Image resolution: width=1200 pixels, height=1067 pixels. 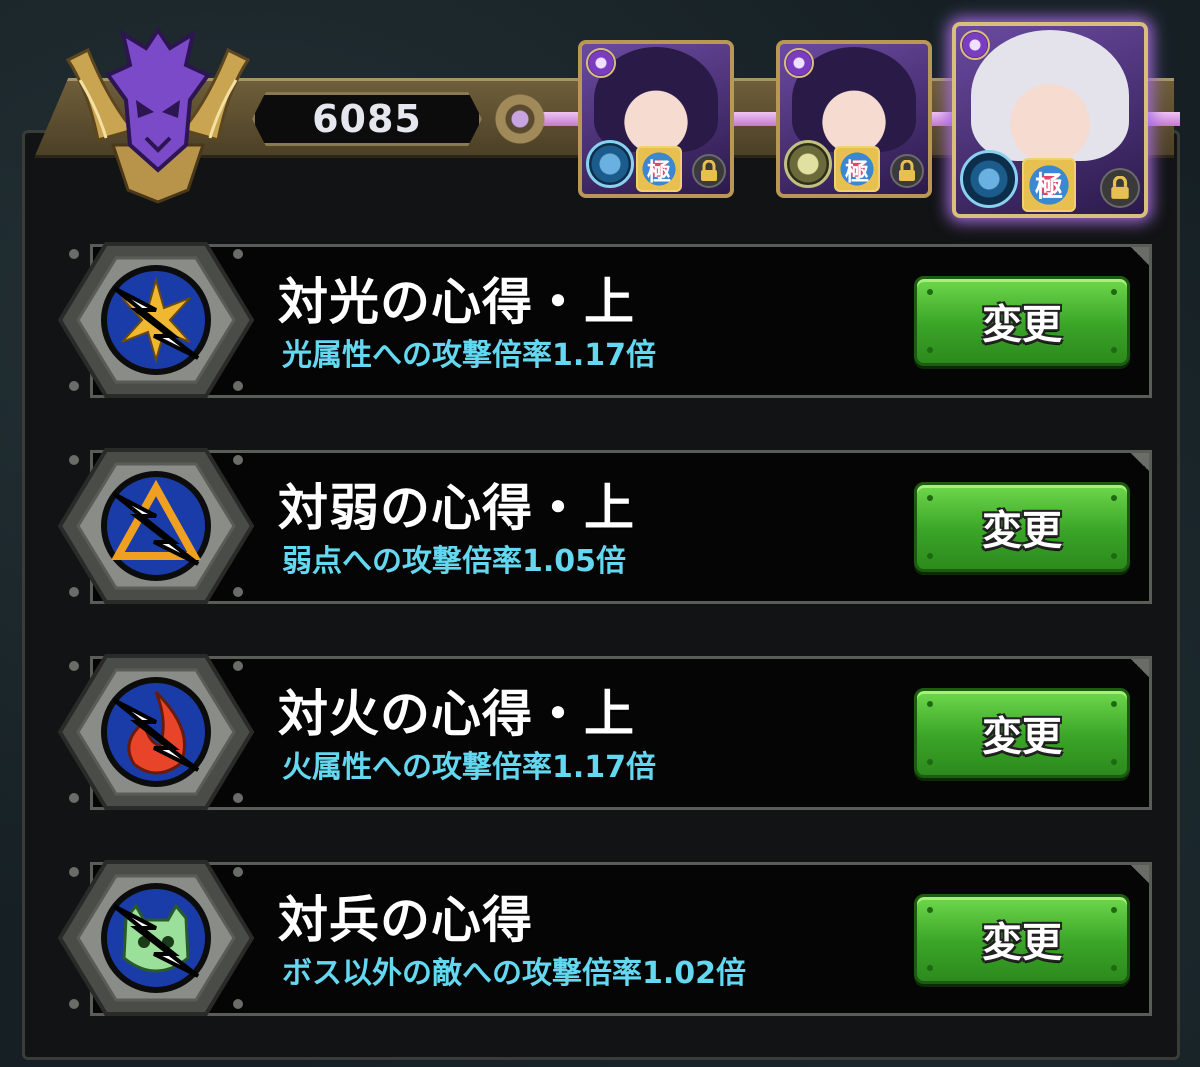 I want to click on anti-weak-icon, so click(x=156, y=526).